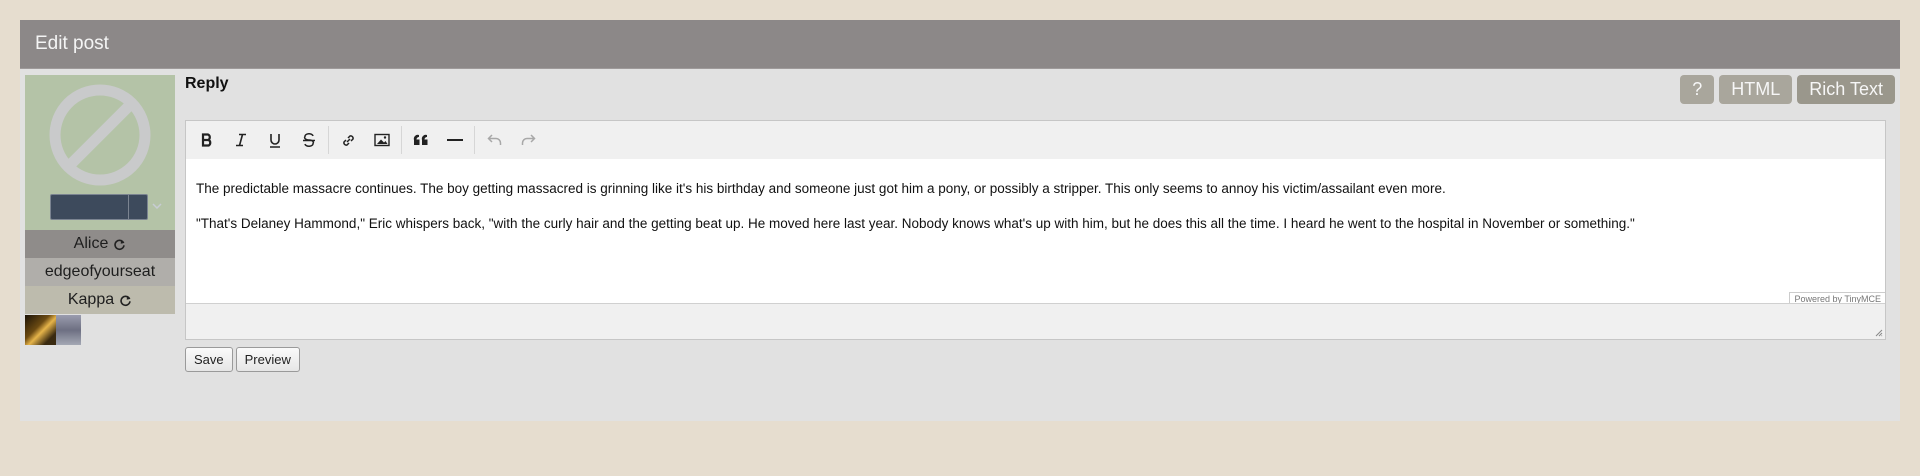 The image size is (1920, 476). Describe the element at coordinates (100, 330) in the screenshot. I see `icon-thumbnails` at that location.